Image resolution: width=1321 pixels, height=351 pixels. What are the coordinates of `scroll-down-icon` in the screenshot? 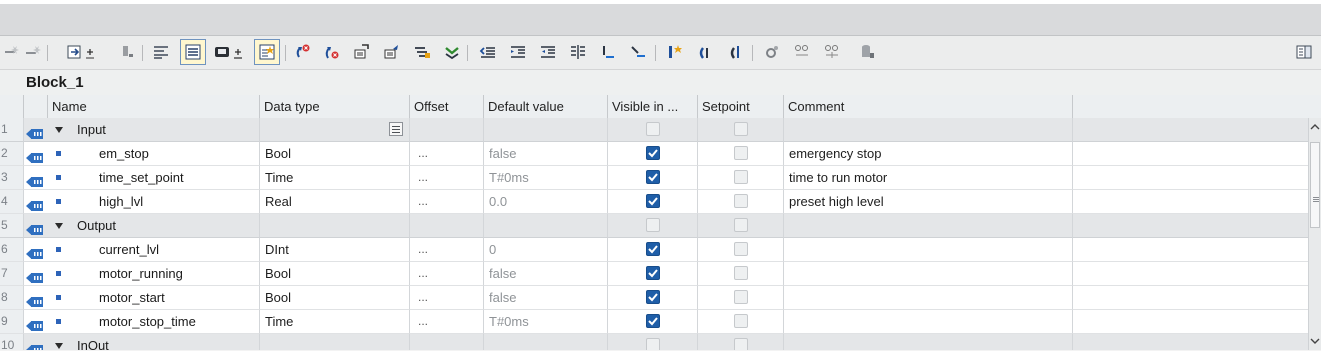 It's located at (1315, 341).